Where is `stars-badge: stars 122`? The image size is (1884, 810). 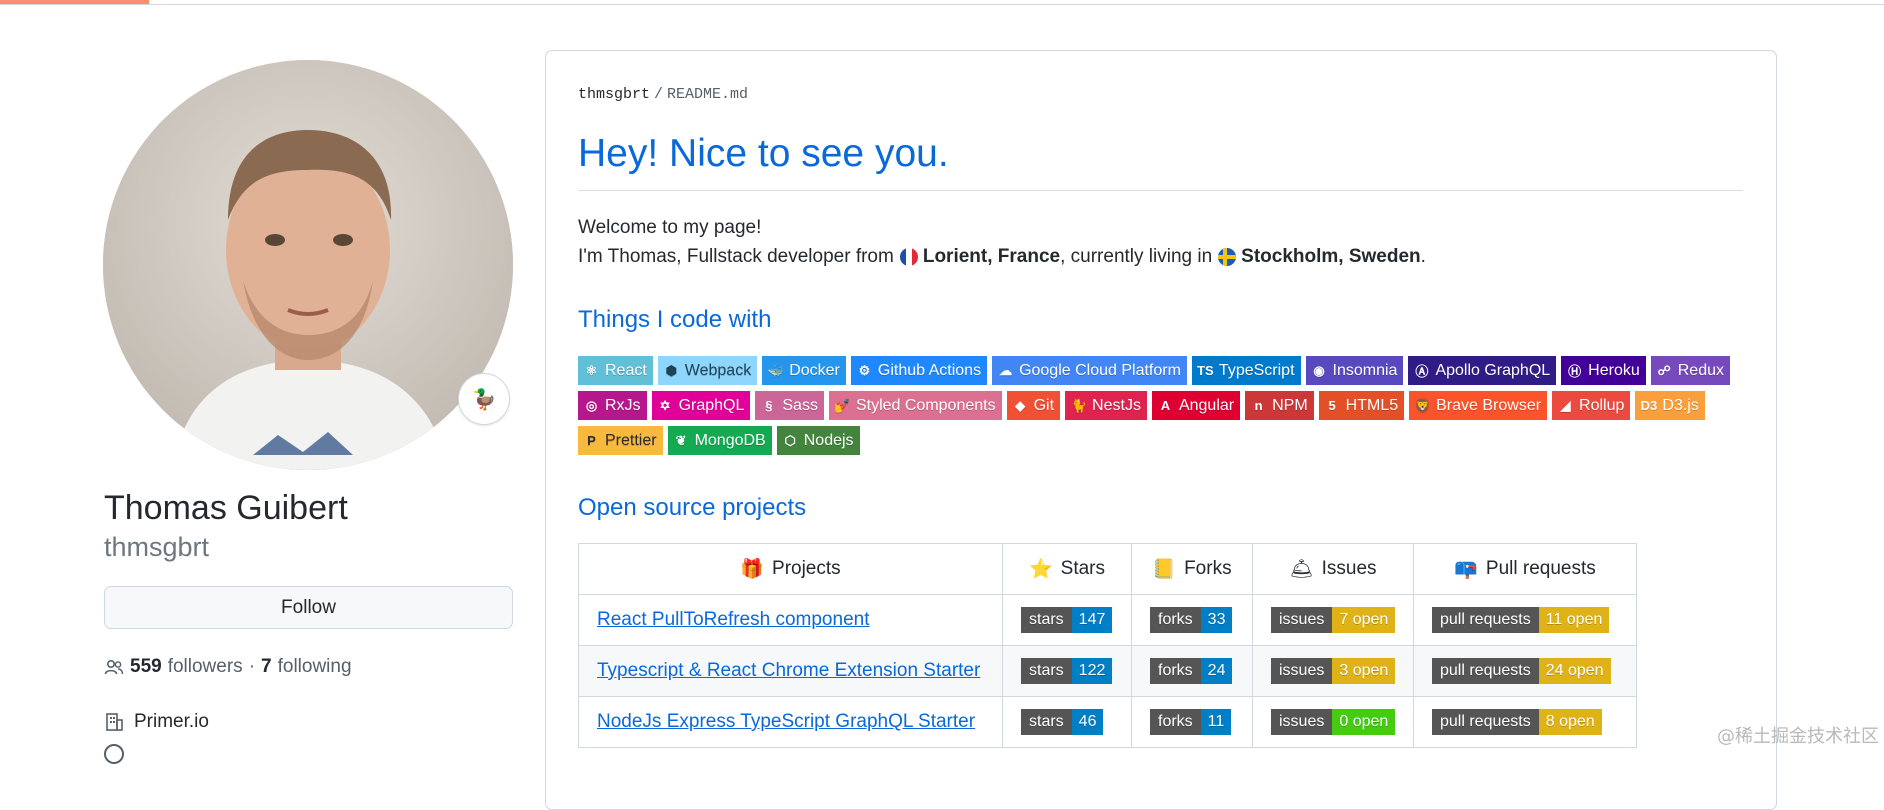
stars-badge: stars 122 is located at coordinates (1067, 671).